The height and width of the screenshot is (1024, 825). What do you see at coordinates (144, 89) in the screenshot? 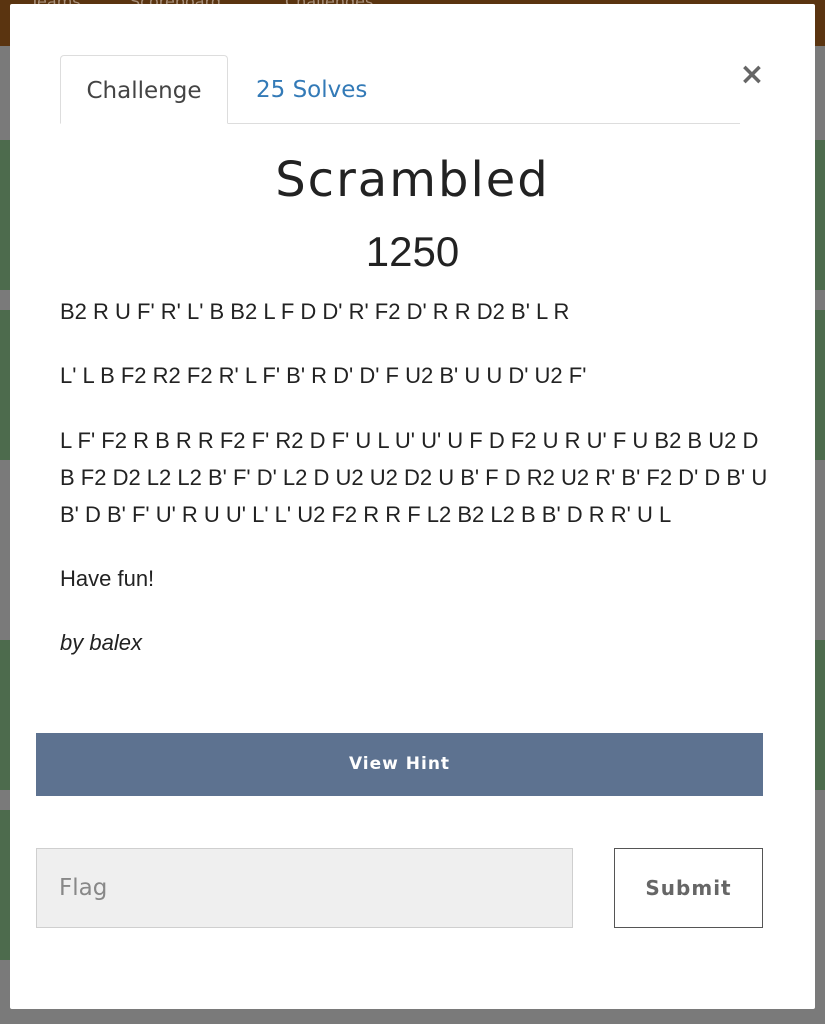
I see `tab-challenge: Challenge` at bounding box center [144, 89].